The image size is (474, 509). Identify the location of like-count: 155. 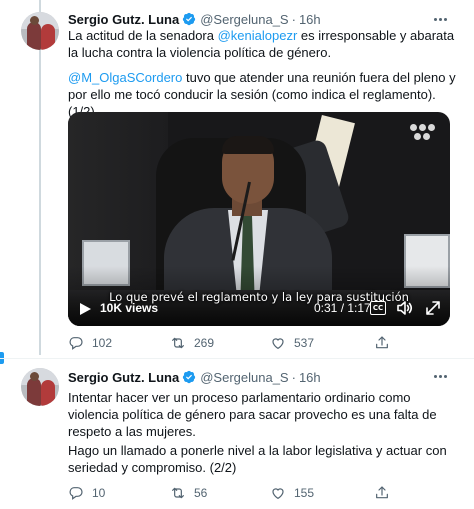
(304, 493).